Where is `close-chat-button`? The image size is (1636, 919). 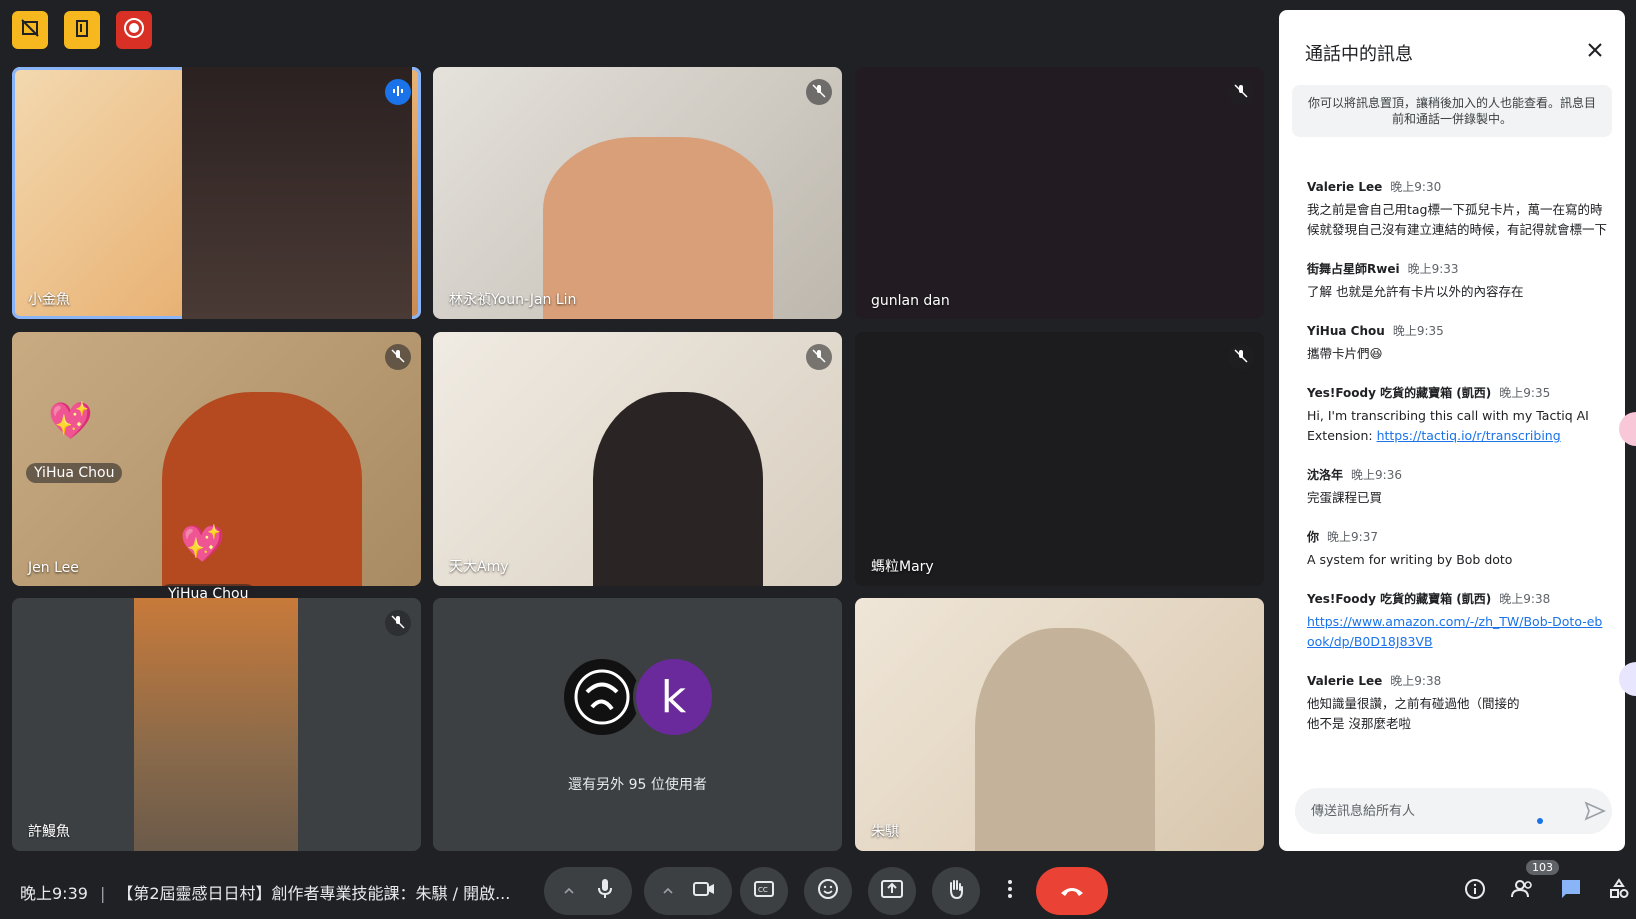 close-chat-button is located at coordinates (1595, 52).